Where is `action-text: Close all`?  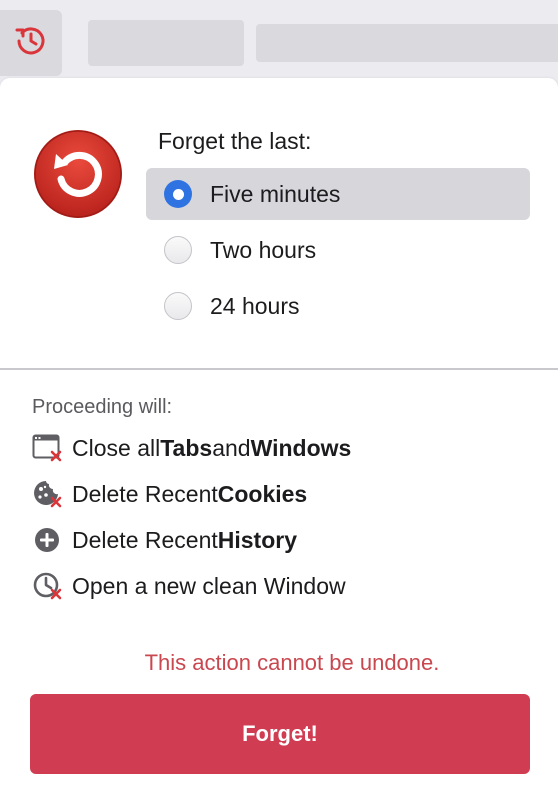
action-text: Close all is located at coordinates (116, 447).